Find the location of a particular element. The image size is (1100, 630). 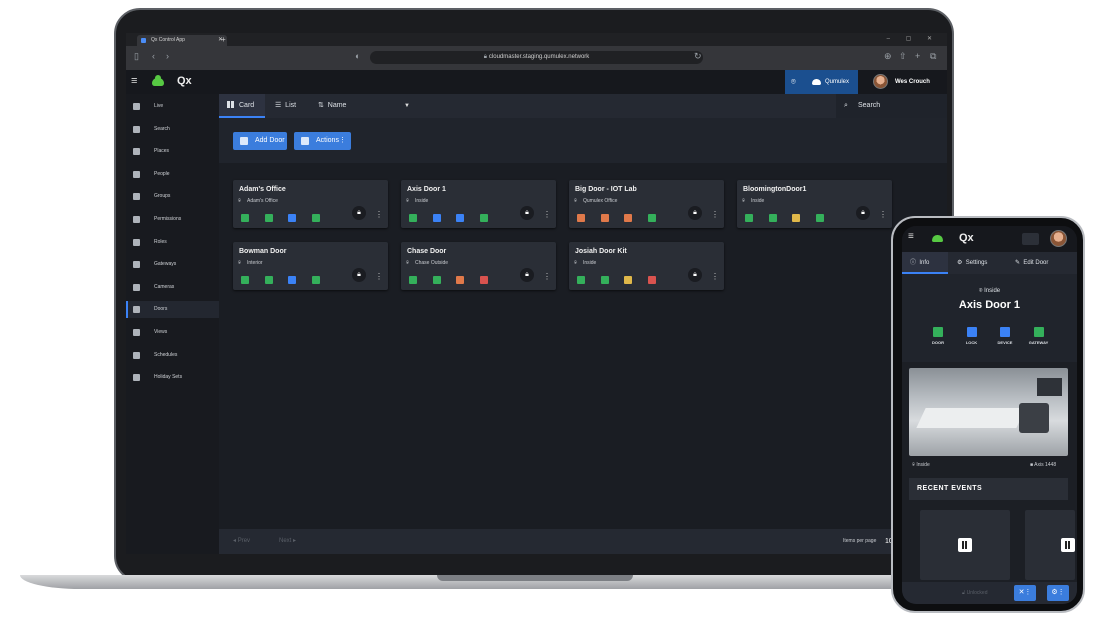

sidebar-item-schedules: Schedules is located at coordinates (172, 355).